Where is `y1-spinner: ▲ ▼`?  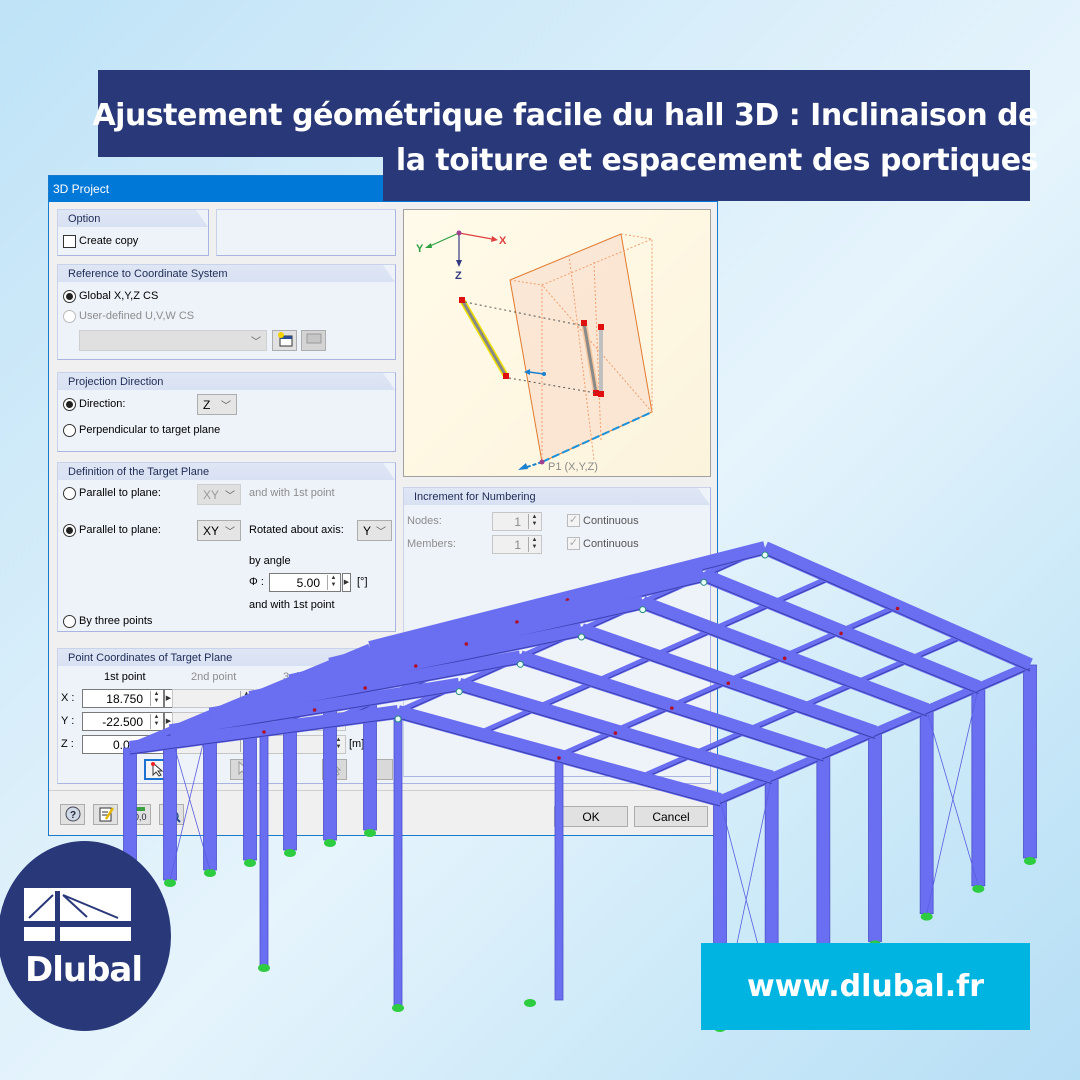 y1-spinner: ▲ ▼ is located at coordinates (156, 721).